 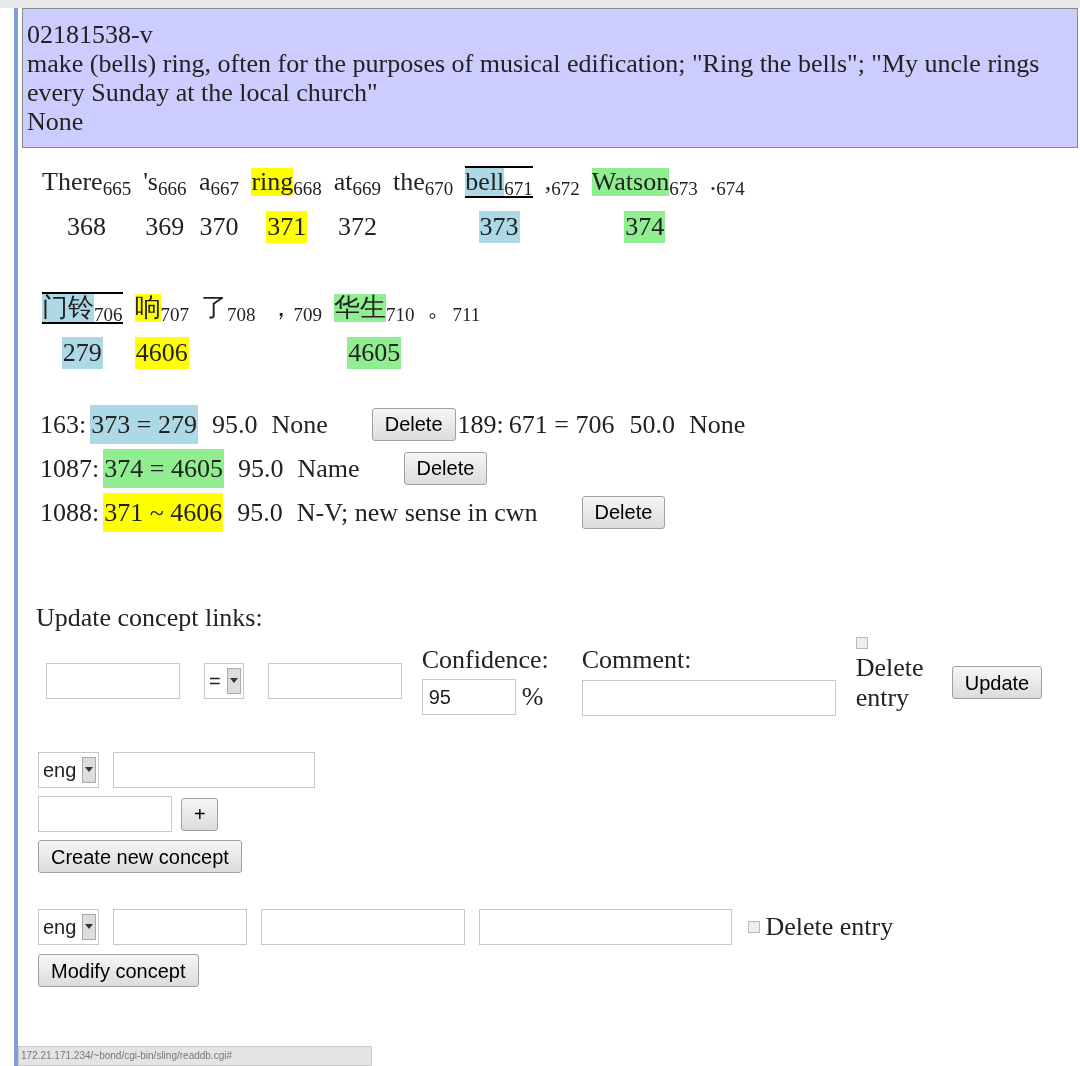 I want to click on token-word: ，, so click(x=280, y=308).